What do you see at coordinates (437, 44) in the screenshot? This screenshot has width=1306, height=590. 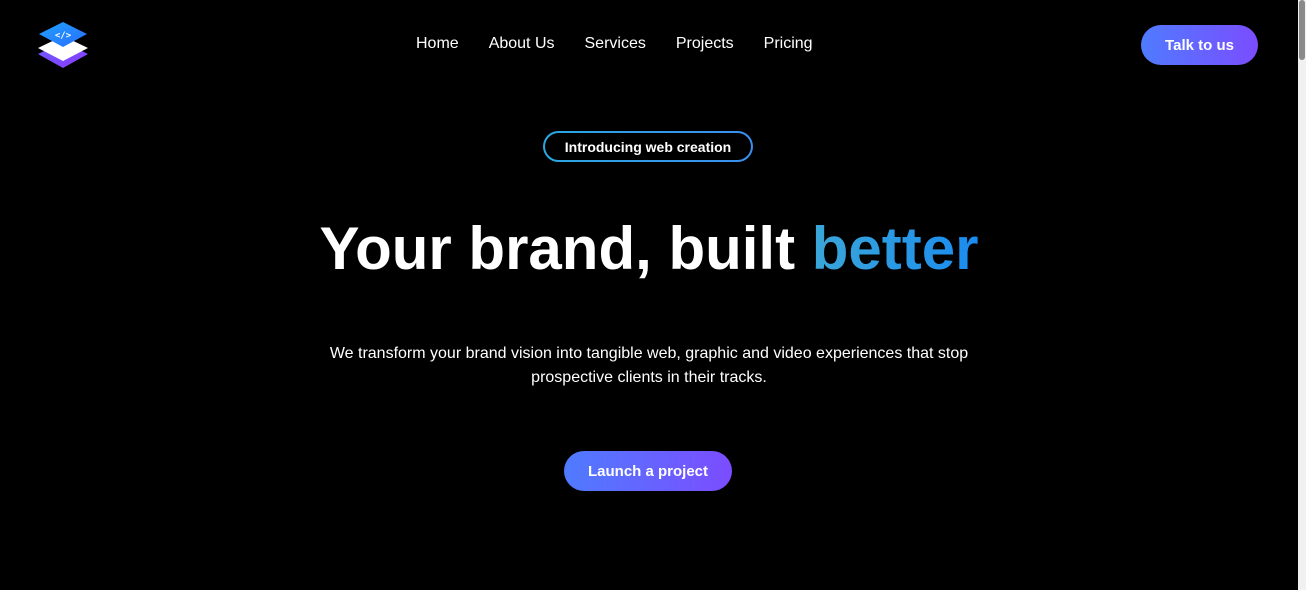 I see `nav-home: Home` at bounding box center [437, 44].